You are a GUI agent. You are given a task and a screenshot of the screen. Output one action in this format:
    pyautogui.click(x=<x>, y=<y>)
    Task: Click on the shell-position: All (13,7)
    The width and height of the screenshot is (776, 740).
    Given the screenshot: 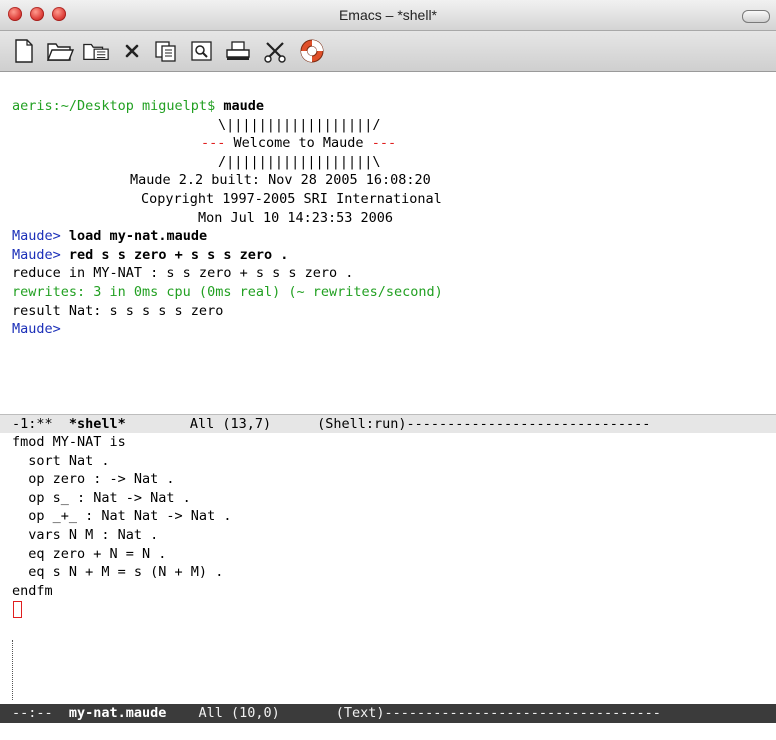 What is the action you would take?
    pyautogui.click(x=230, y=424)
    